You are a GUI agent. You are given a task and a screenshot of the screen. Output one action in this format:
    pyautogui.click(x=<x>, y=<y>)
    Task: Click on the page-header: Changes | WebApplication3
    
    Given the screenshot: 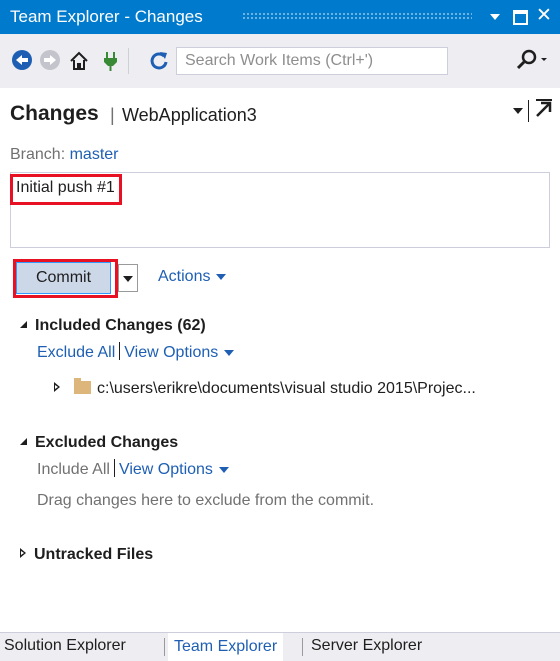 What is the action you would take?
    pyautogui.click(x=280, y=113)
    